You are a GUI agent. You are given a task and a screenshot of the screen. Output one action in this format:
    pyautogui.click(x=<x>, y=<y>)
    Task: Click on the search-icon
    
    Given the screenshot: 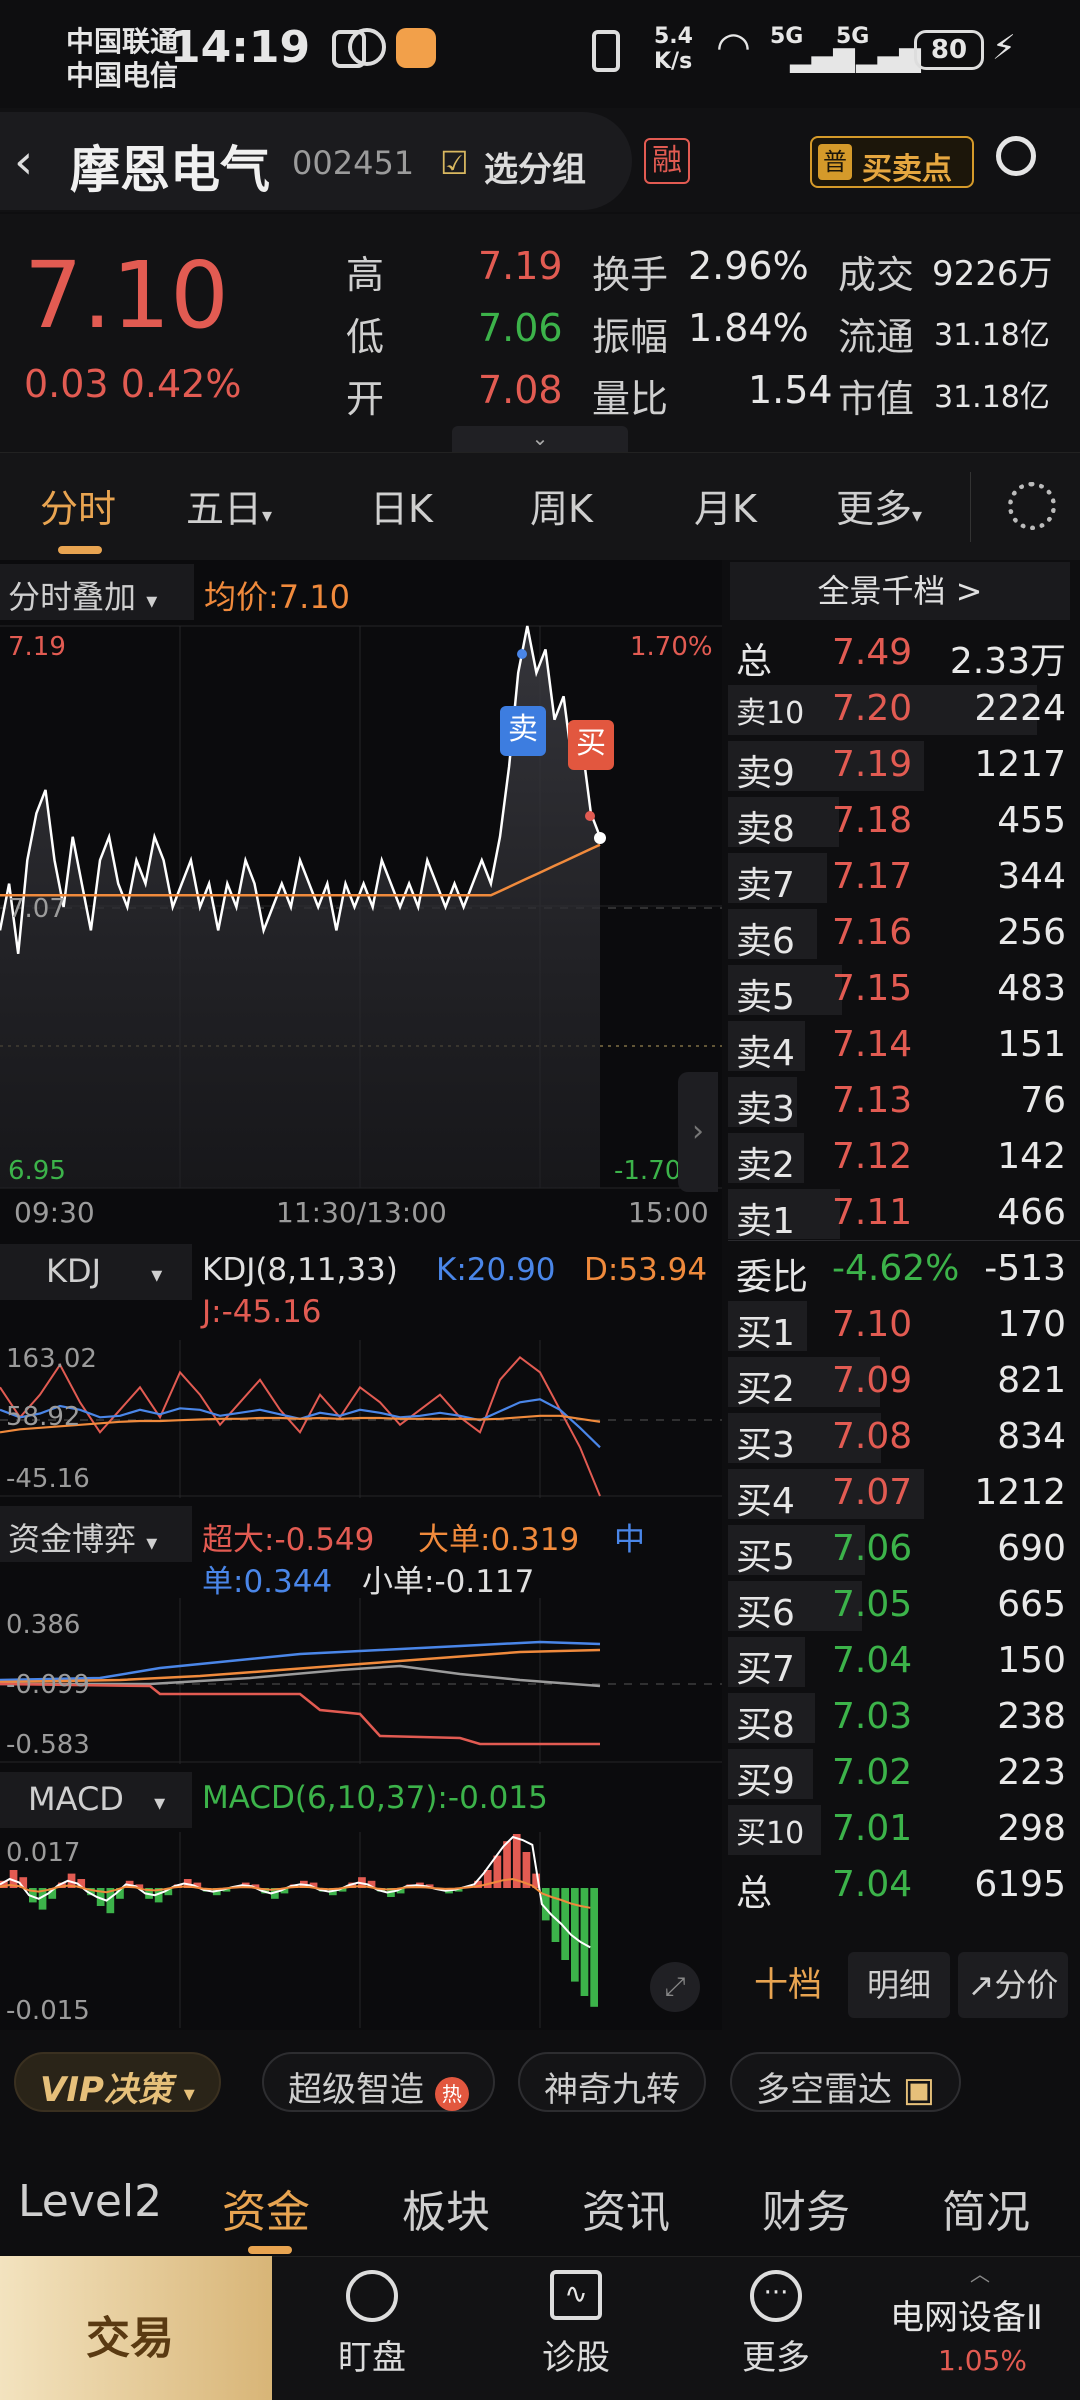 What is the action you would take?
    pyautogui.click(x=1016, y=156)
    